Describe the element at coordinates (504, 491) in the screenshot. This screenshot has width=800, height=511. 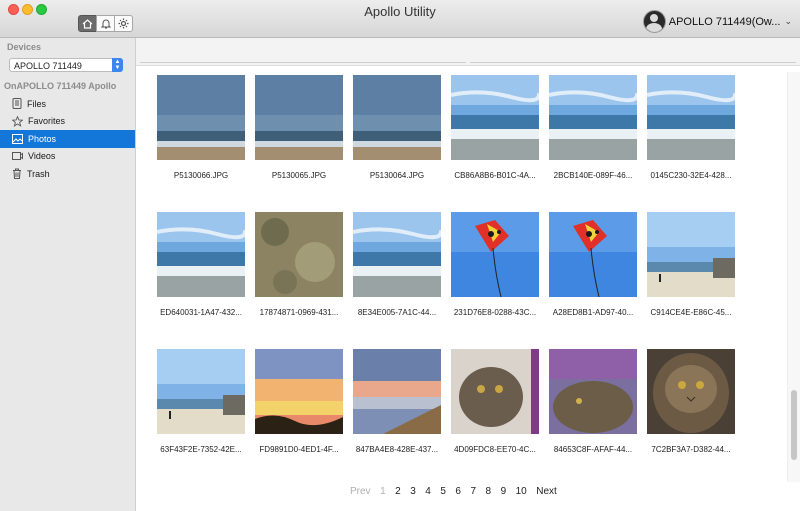
I see `page-9-button: 9` at that location.